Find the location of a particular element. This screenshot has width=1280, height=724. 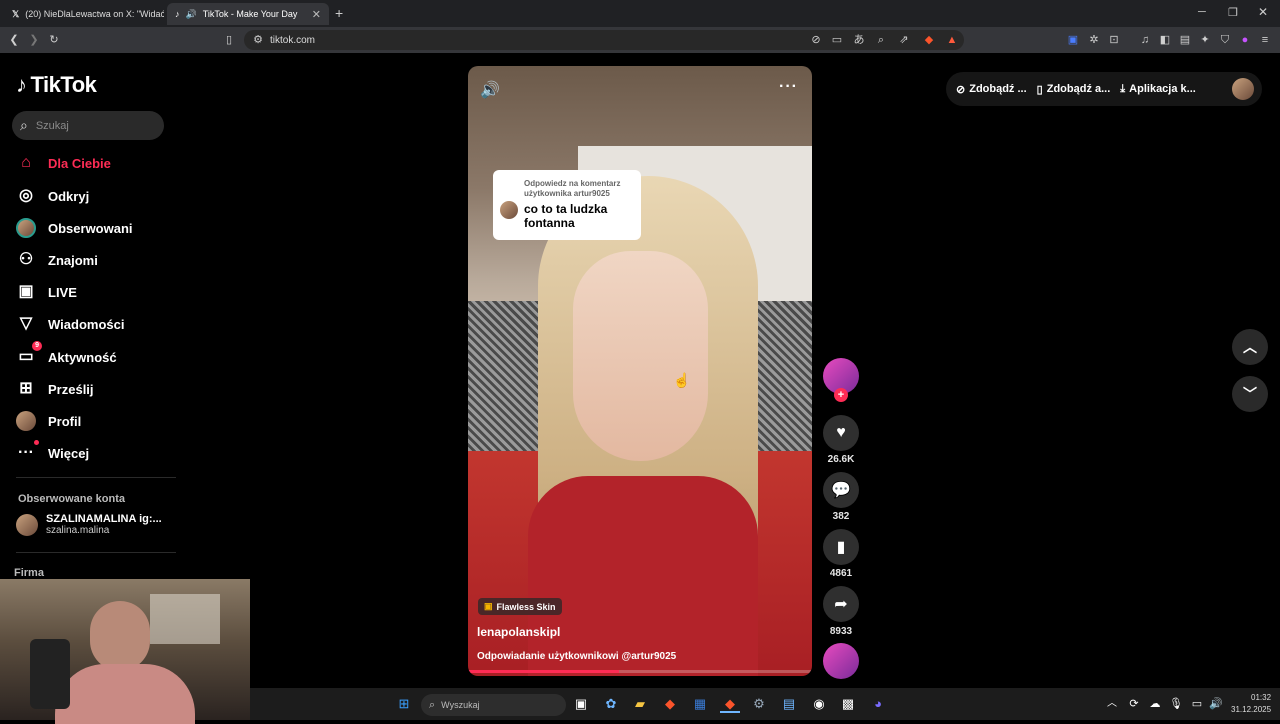

back-icon: ❮ is located at coordinates (14, 40).